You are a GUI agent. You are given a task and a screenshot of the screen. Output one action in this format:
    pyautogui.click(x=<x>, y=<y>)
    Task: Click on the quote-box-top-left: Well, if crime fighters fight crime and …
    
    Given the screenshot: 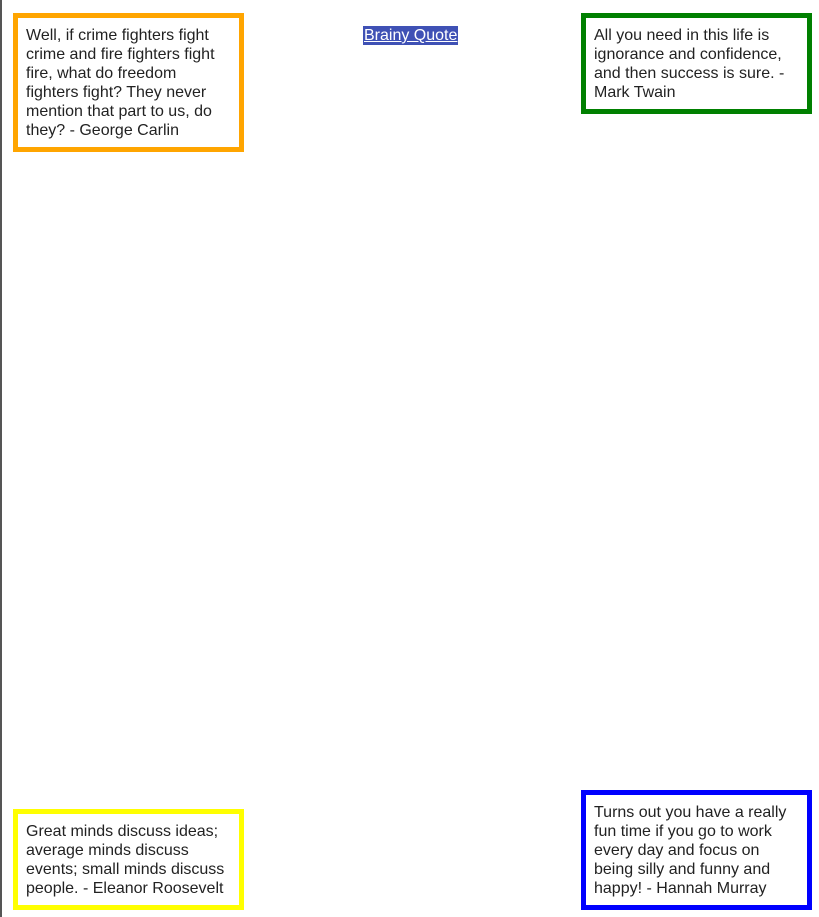 What is the action you would take?
    pyautogui.click(x=128, y=82)
    